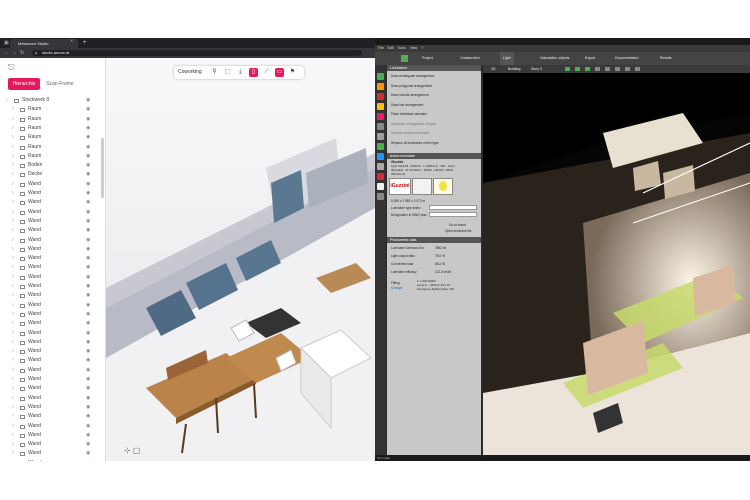 Image resolution: width=750 pixels, height=500 pixels. What do you see at coordinates (6, 53) in the screenshot?
I see `back-icon: ←` at bounding box center [6, 53].